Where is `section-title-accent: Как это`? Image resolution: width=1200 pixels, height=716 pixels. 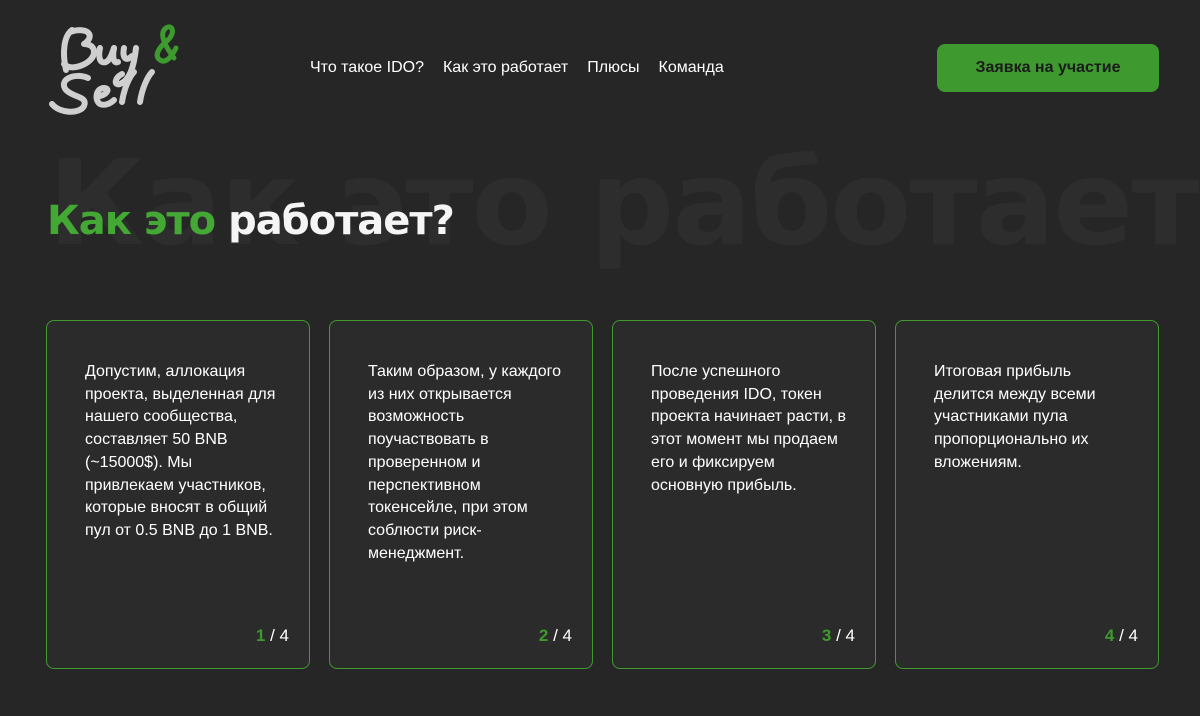
section-title-accent: Как это is located at coordinates (131, 221).